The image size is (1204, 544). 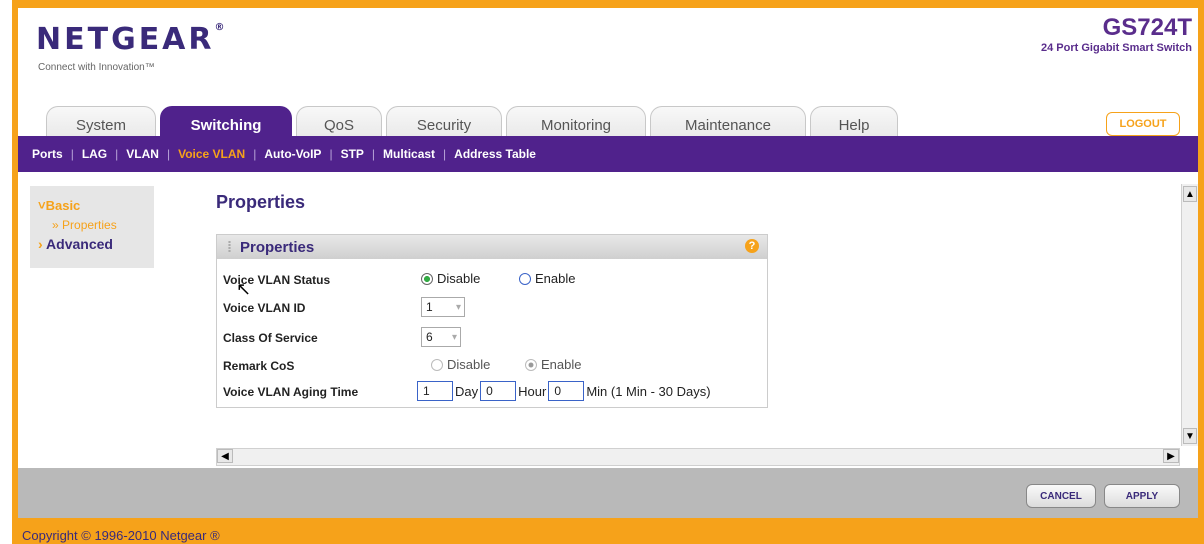 I want to click on sidebar-item-label: Properties, so click(x=89, y=225).